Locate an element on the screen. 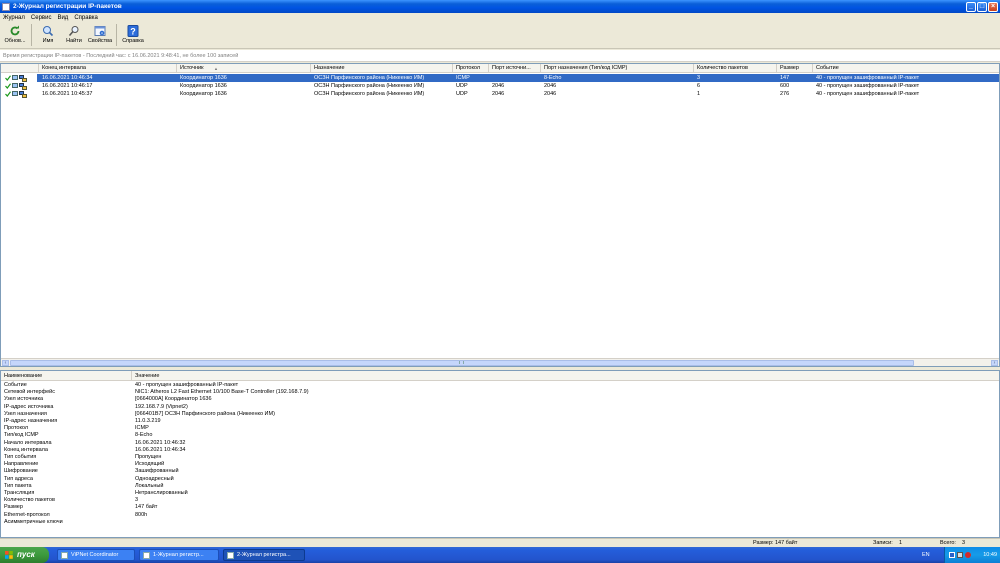  close-button: × is located at coordinates (993, 6).